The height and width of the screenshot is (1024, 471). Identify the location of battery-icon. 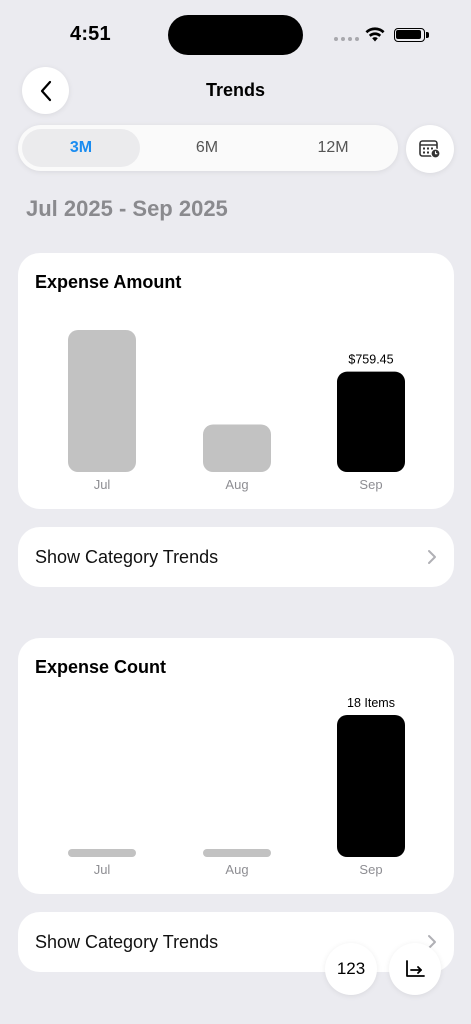
(411, 35).